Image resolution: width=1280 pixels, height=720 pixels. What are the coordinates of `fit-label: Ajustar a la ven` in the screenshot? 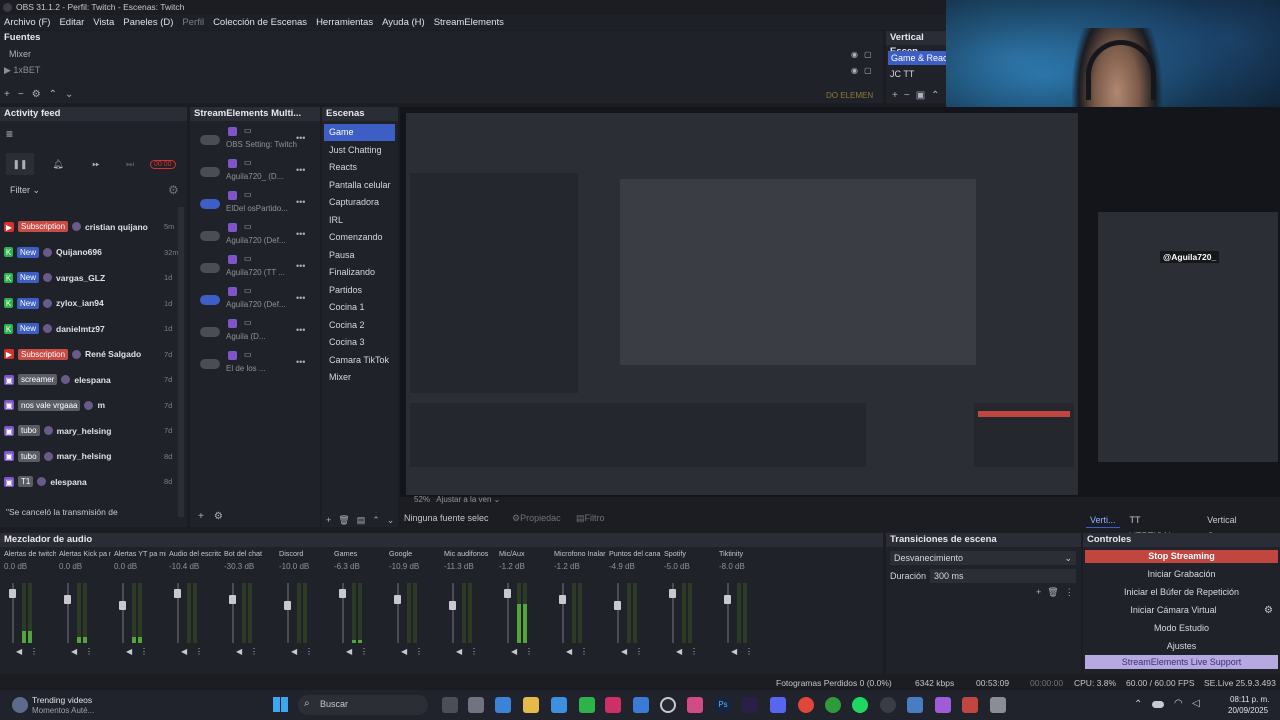 It's located at (463, 499).